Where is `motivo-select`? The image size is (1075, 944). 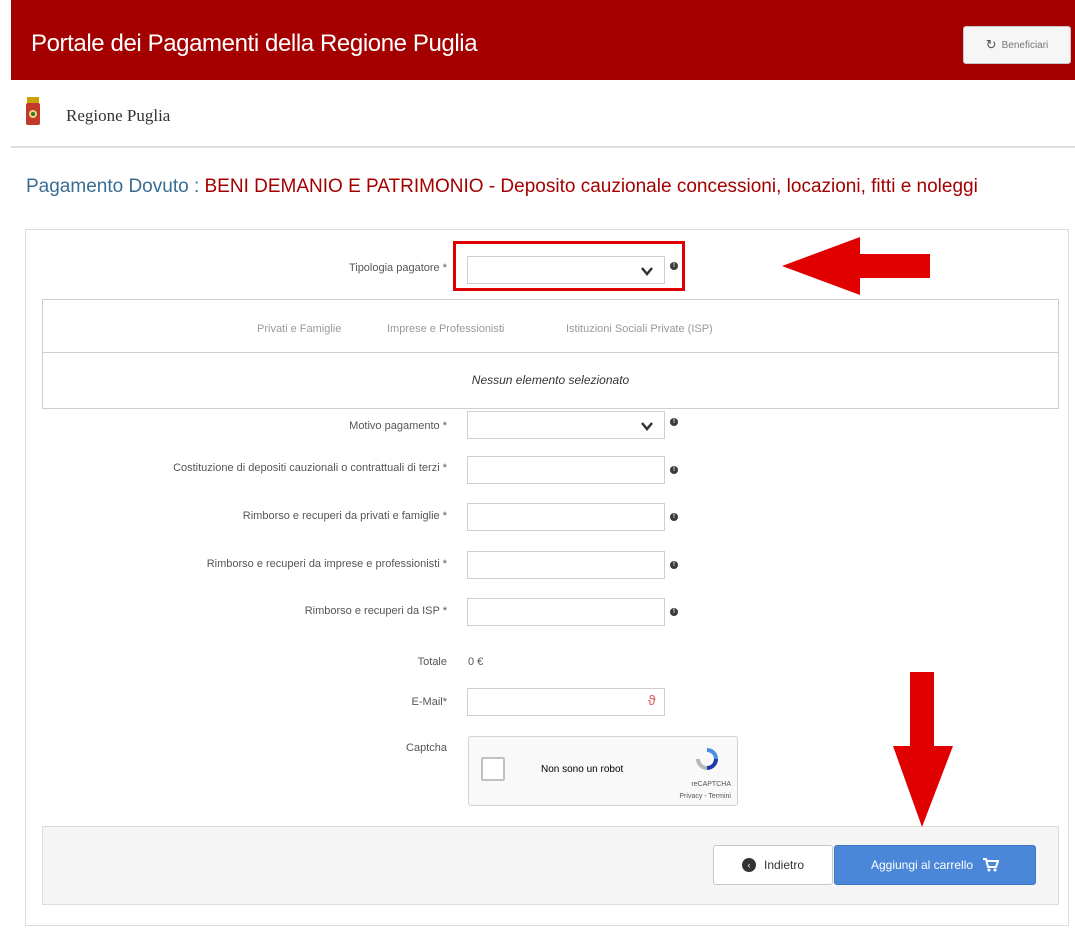 motivo-select is located at coordinates (566, 425).